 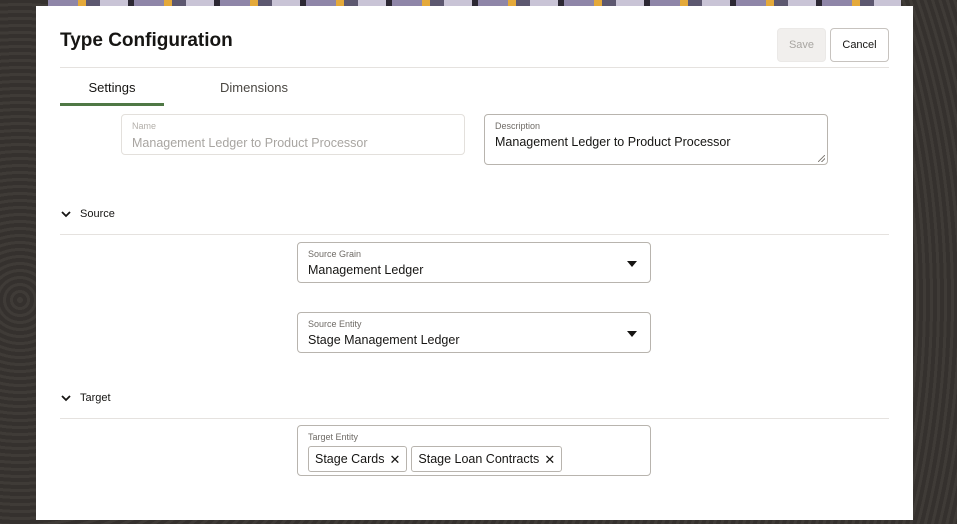 What do you see at coordinates (366, 270) in the screenshot?
I see `source-grain-value: Management Ledger` at bounding box center [366, 270].